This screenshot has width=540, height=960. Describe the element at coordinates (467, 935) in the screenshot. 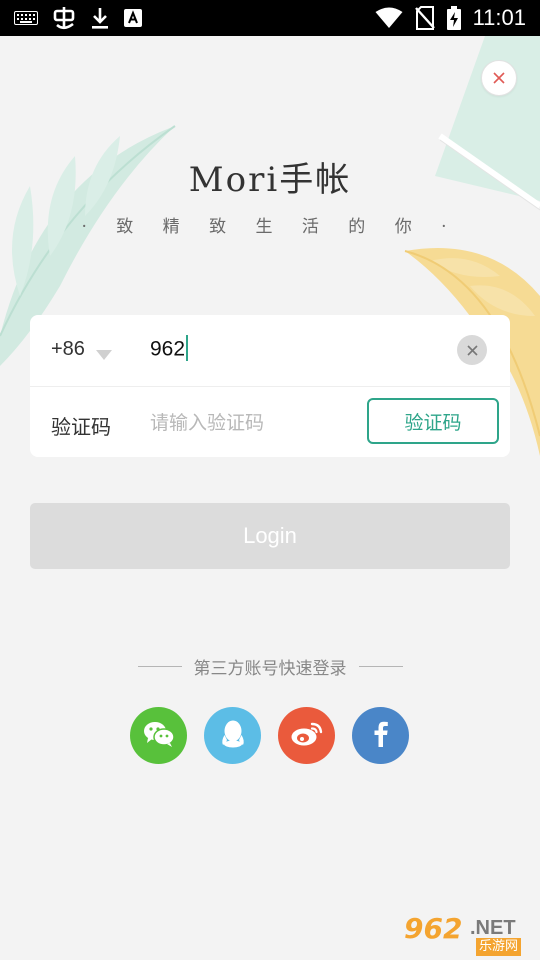

I see `watermark-logo: 962 .NET 乐游网` at that location.